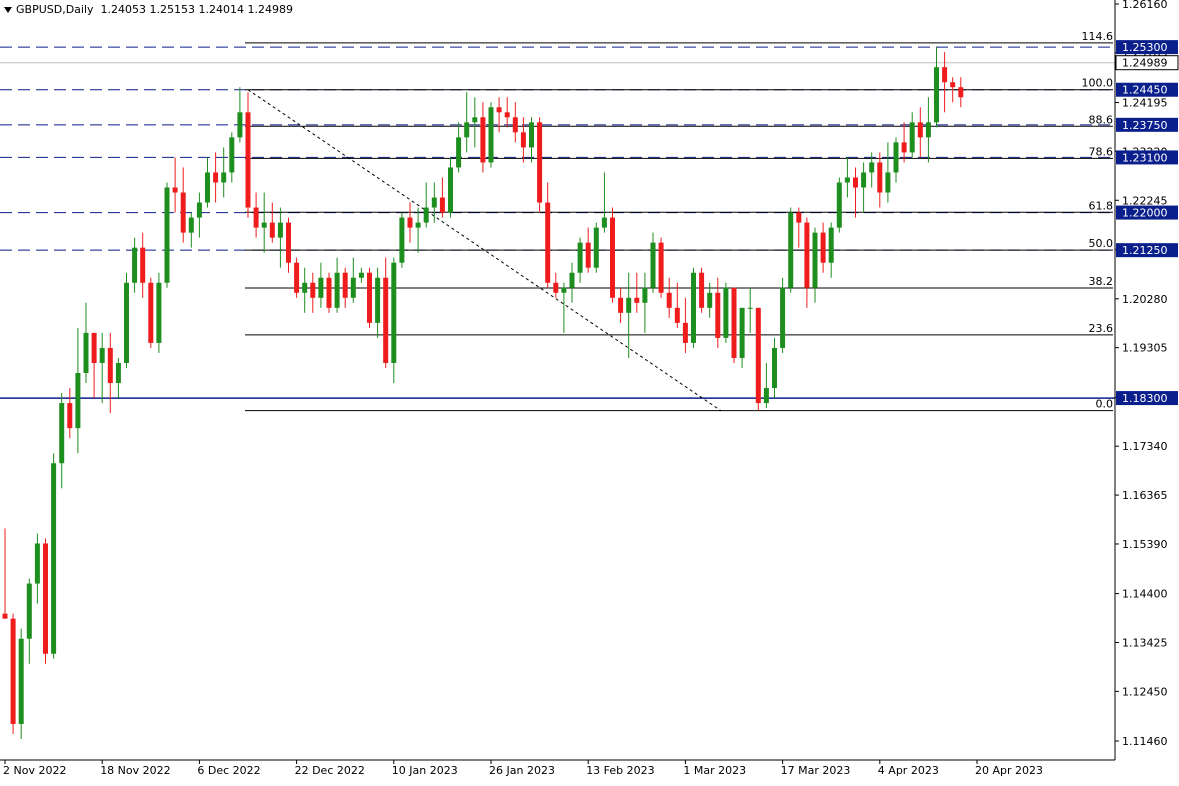 The width and height of the screenshot is (1179, 786). I want to click on current-price-tag-label: 1.24989, so click(1145, 63).